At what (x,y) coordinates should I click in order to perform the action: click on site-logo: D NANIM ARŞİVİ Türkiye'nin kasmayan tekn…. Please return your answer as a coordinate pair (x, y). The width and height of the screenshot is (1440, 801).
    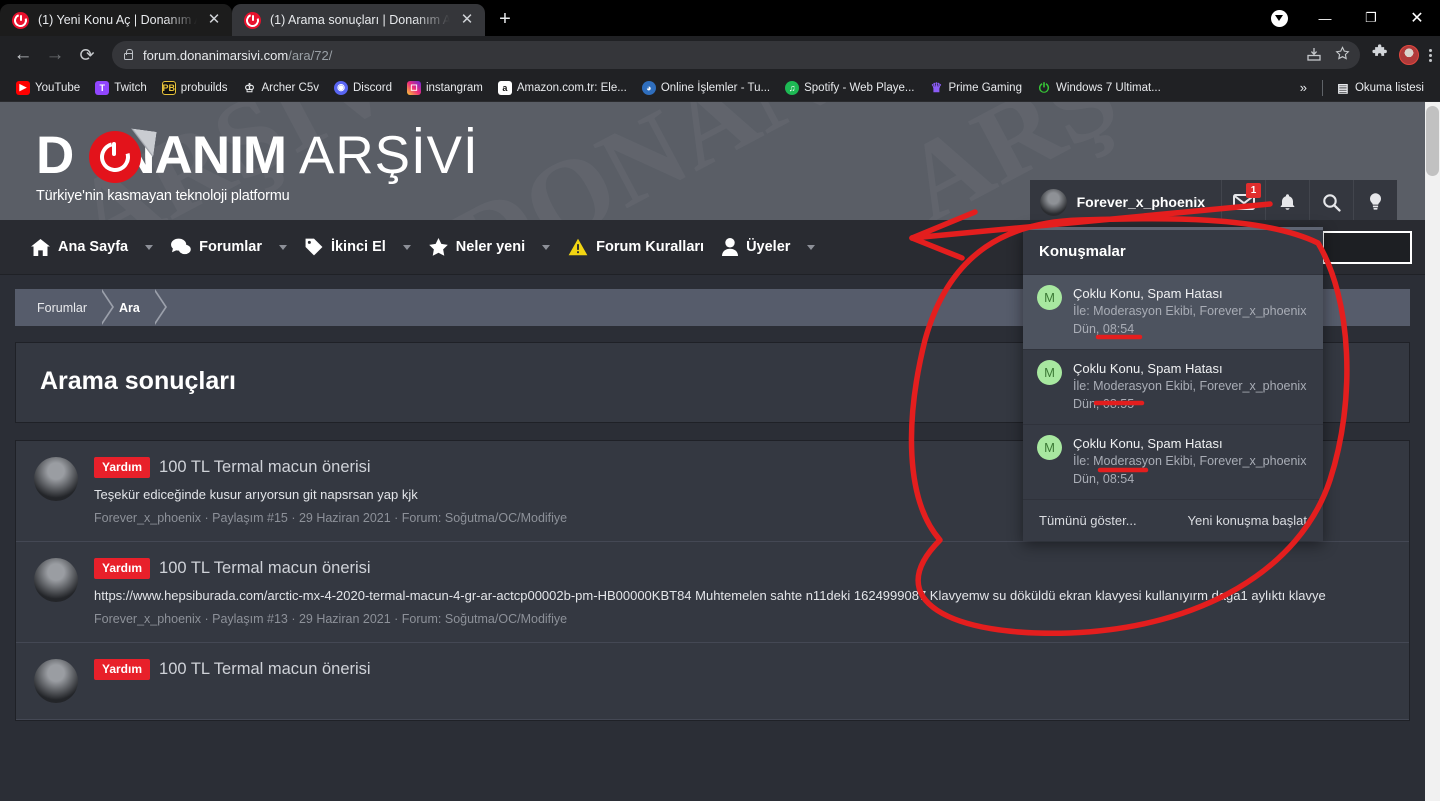
    Looking at the image, I should click on (257, 166).